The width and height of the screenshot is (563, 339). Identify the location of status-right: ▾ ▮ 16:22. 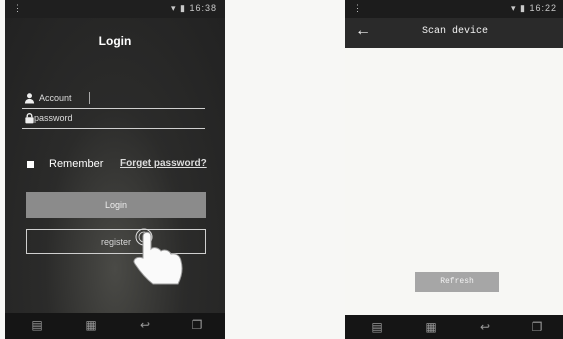
(534, 8).